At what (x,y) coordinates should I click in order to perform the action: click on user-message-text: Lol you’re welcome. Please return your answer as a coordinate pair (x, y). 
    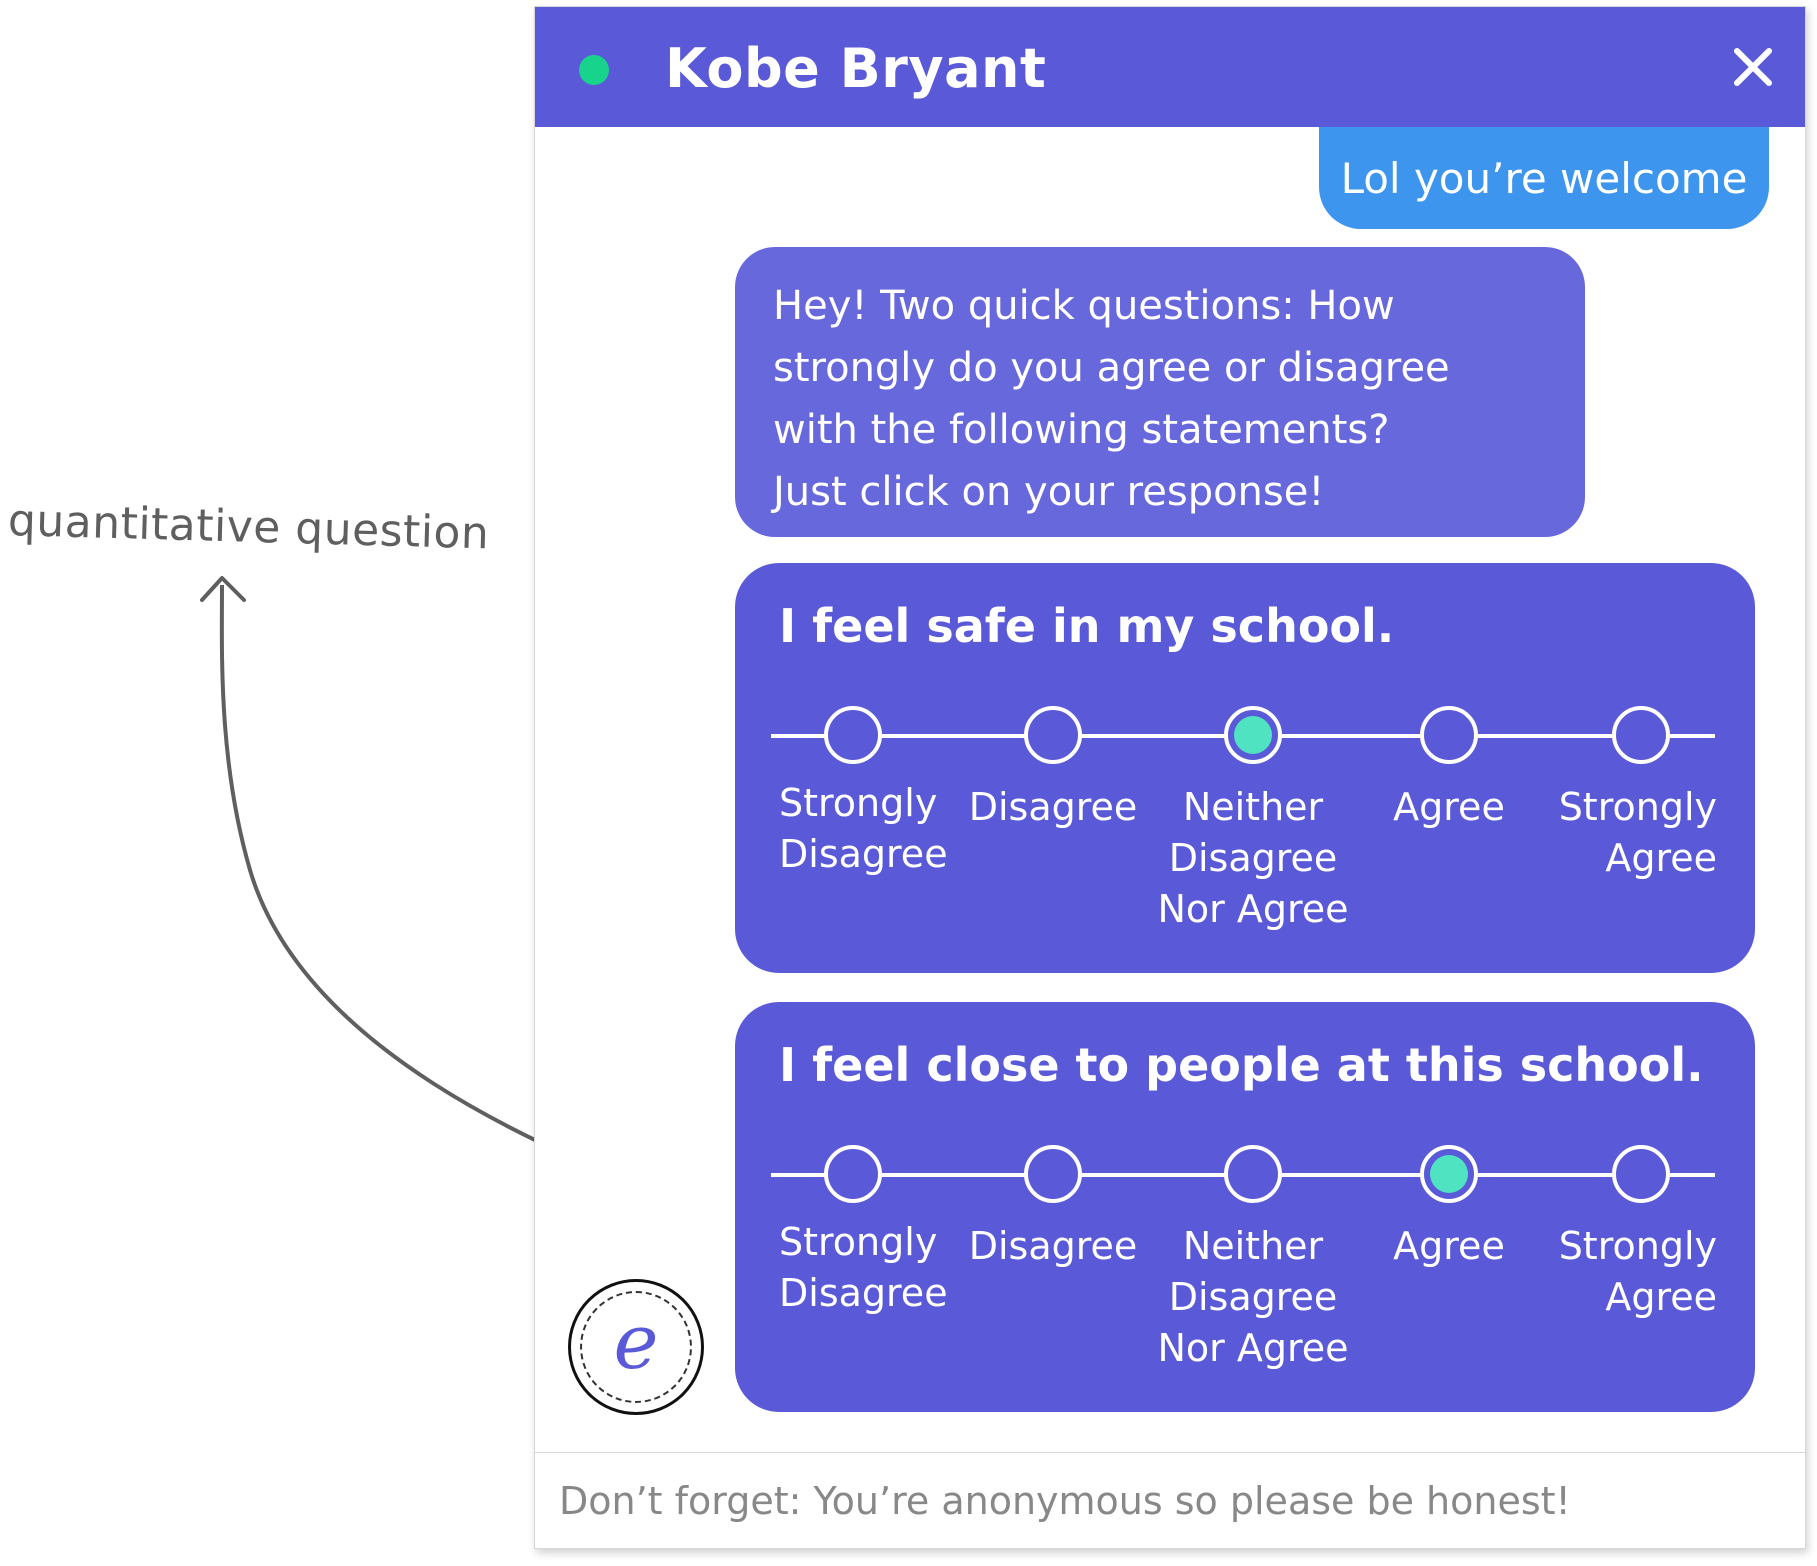
    Looking at the image, I should click on (1544, 178).